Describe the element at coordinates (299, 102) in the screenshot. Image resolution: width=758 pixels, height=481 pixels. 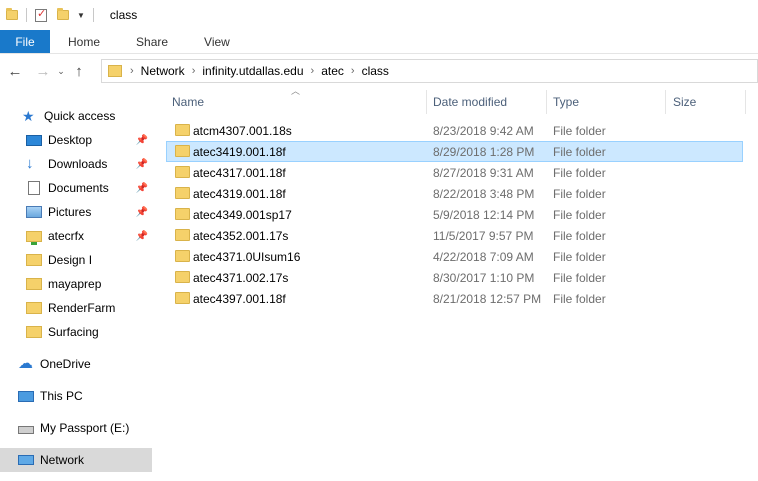
I see `column-header-name: Name` at that location.